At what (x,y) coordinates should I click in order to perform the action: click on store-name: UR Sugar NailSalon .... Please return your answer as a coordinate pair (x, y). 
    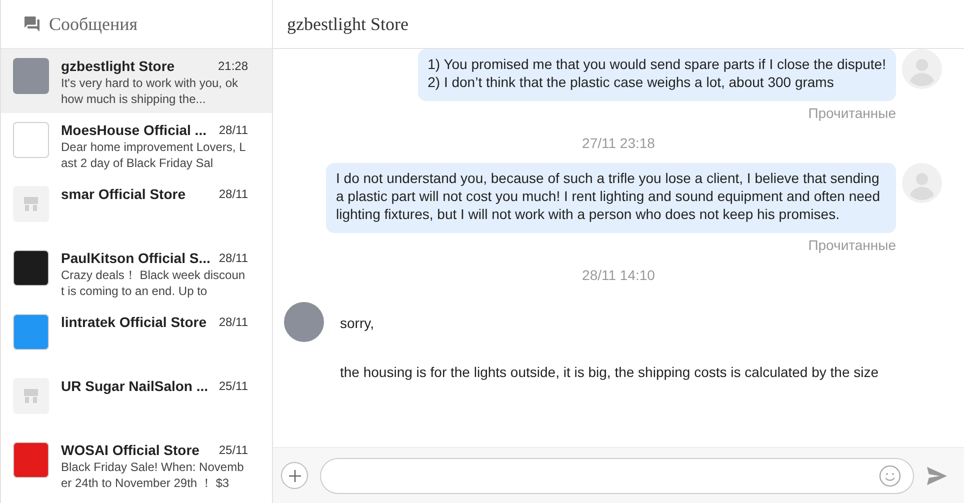
    Looking at the image, I should click on (134, 386).